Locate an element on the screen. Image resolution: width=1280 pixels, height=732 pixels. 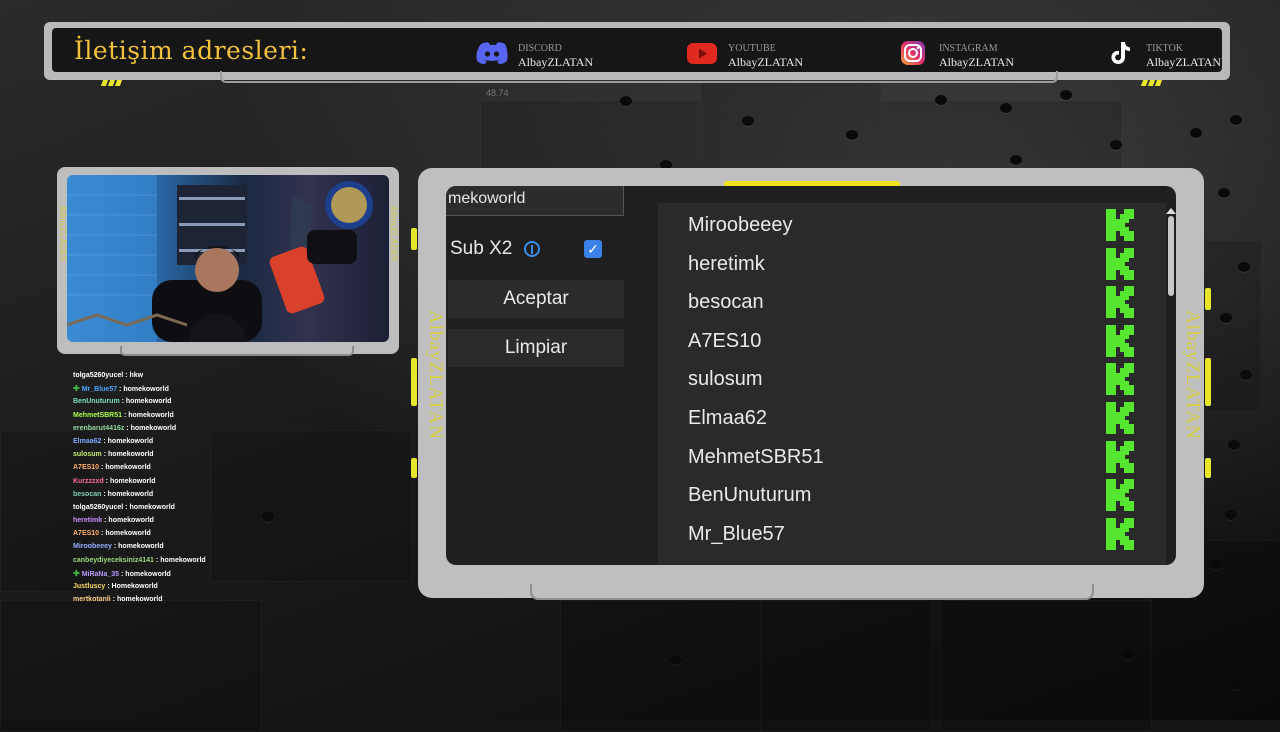
chat-username: heretimk is located at coordinates (87, 520).